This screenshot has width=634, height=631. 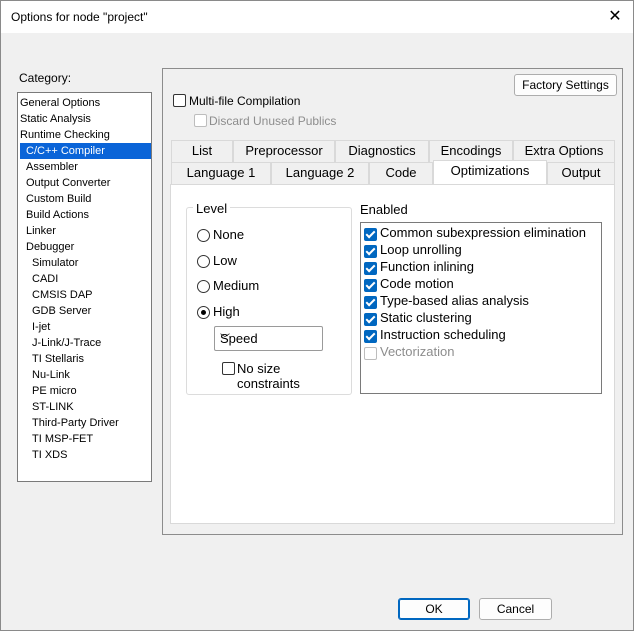 I want to click on close-icon: ✕, so click(x=615, y=17).